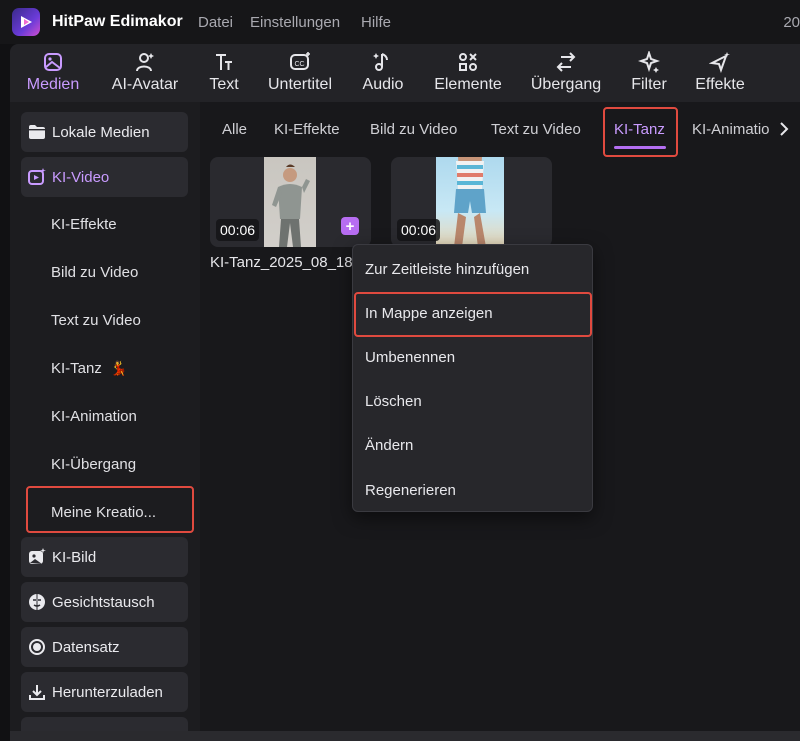  I want to click on text-icon, so click(224, 62).